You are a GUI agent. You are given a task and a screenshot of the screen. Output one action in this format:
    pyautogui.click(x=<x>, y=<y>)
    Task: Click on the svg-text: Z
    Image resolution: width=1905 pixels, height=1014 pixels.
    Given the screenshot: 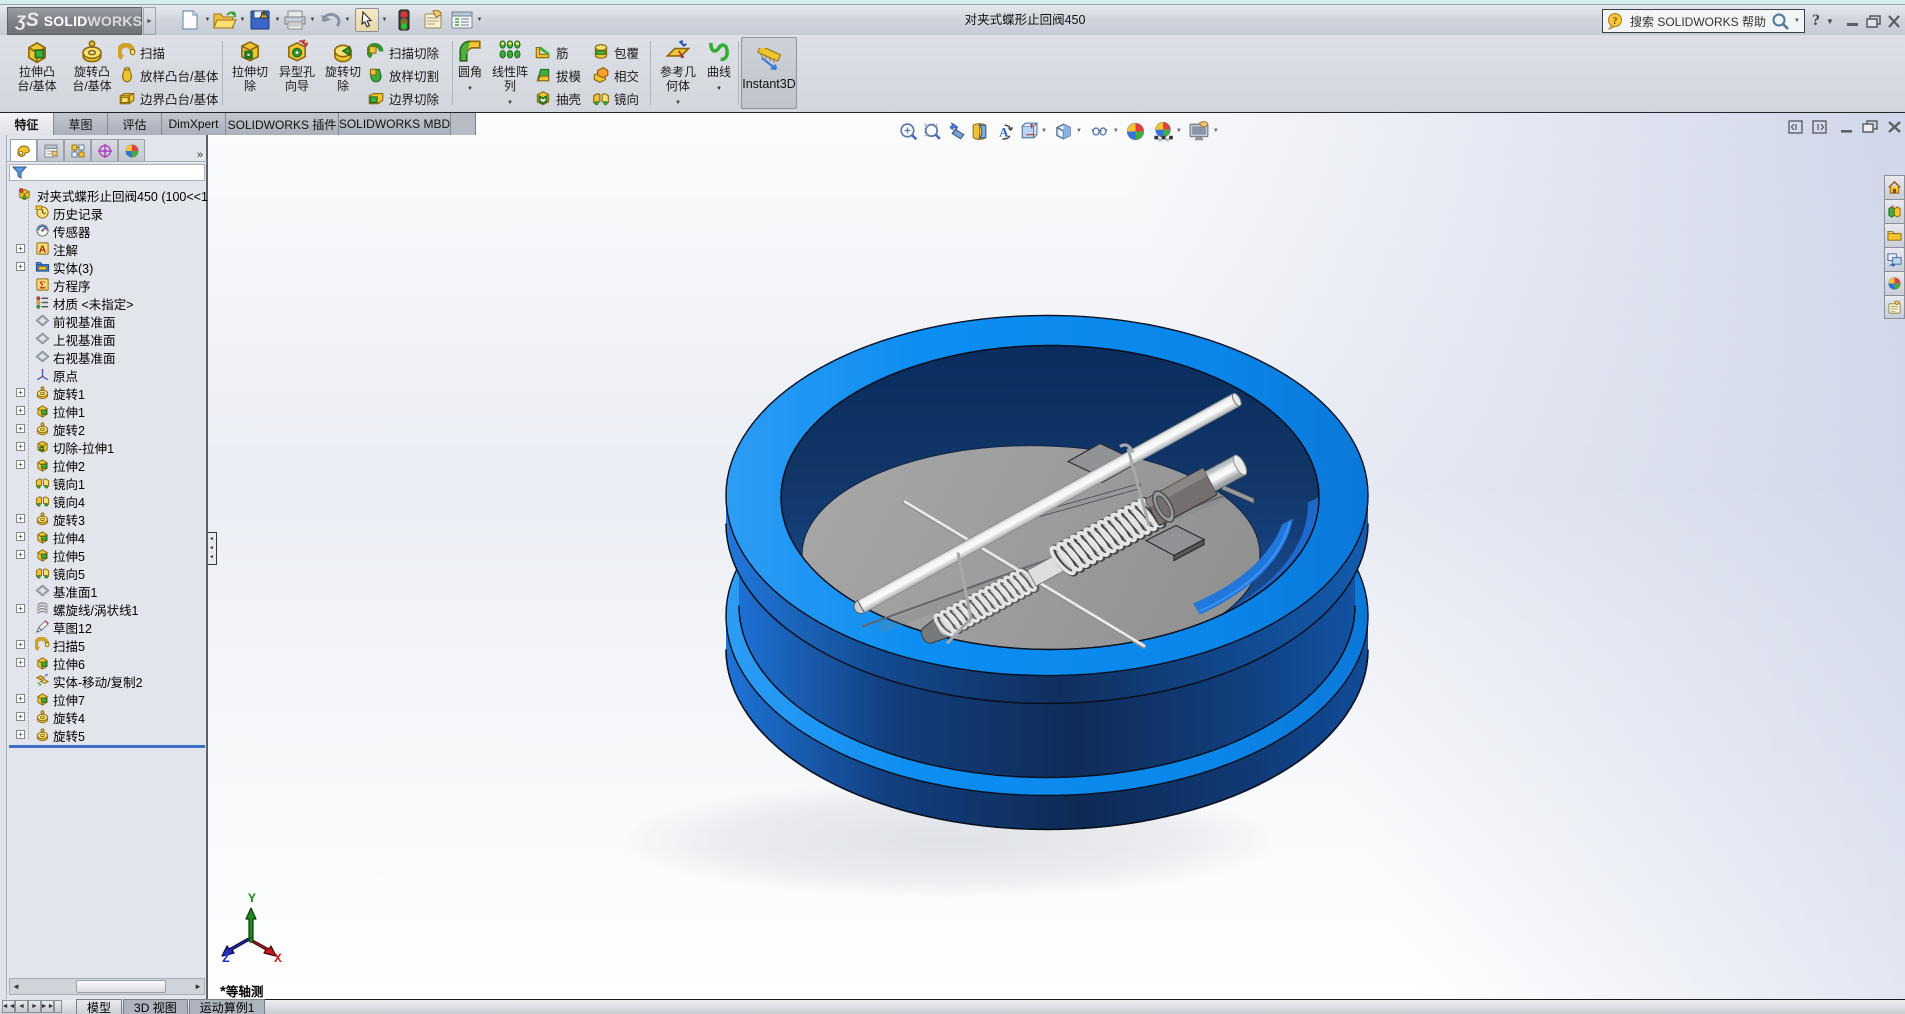 What is the action you would take?
    pyautogui.click(x=226, y=958)
    